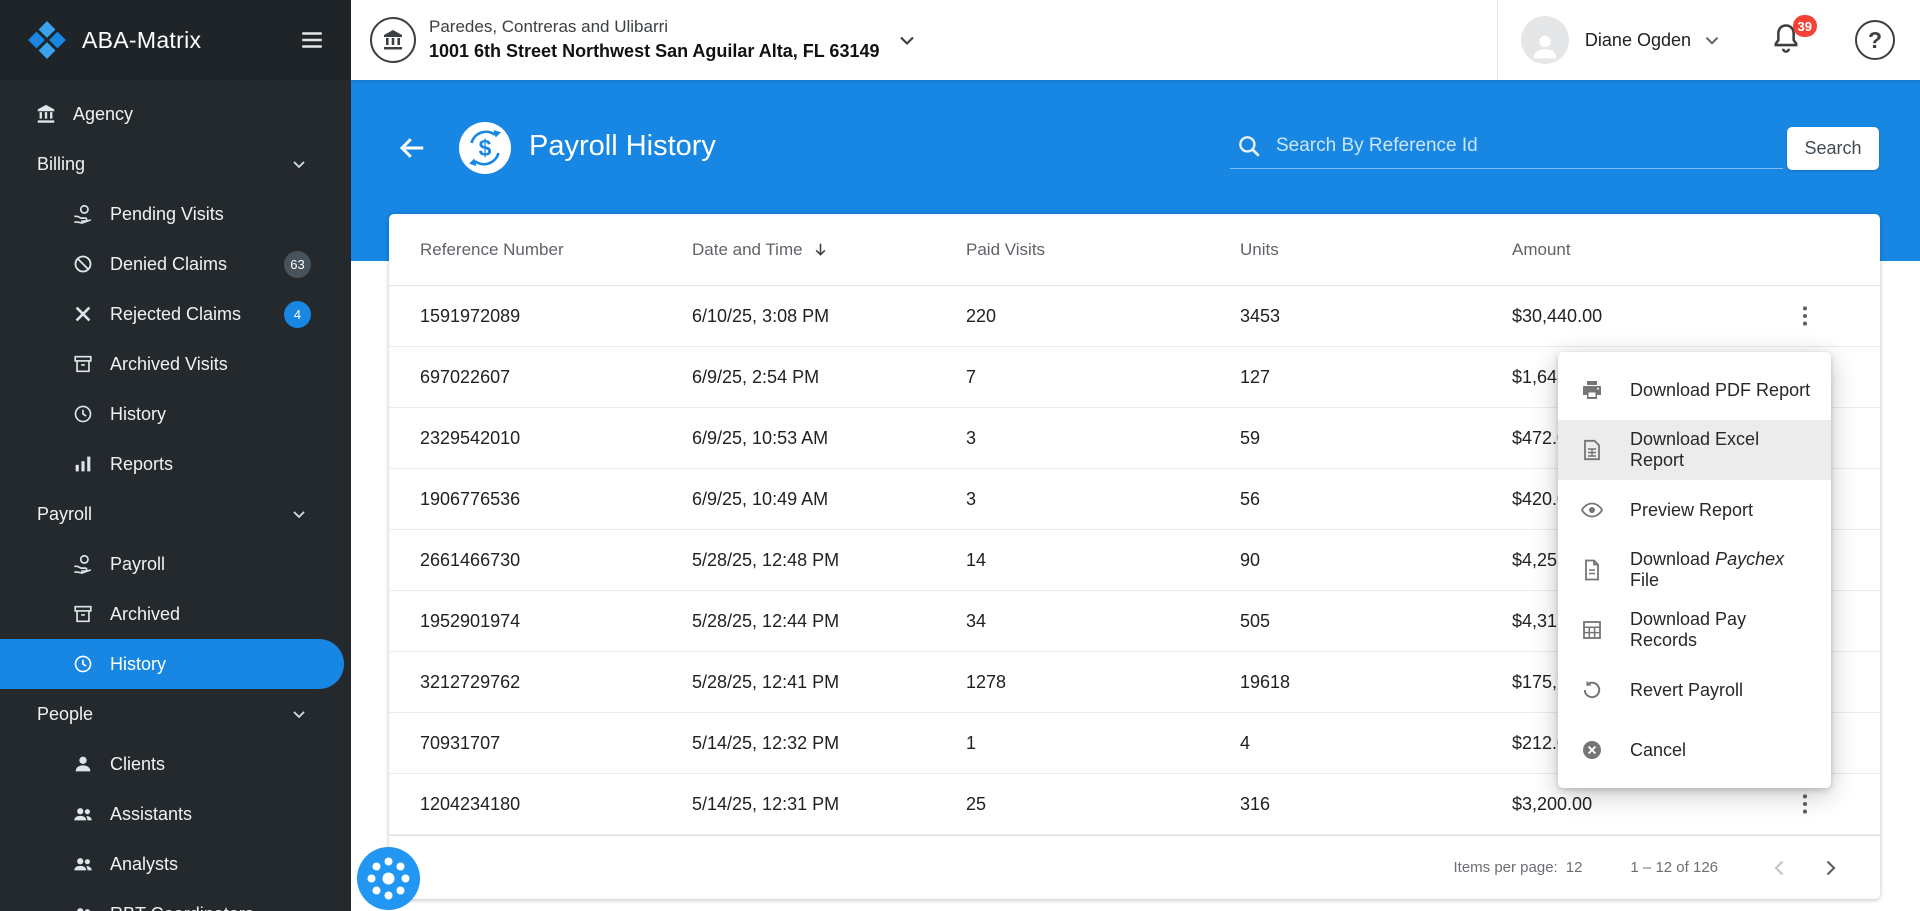 Image resolution: width=1920 pixels, height=911 pixels. What do you see at coordinates (175, 464) in the screenshot?
I see `sidebar-item-reports: Reports` at bounding box center [175, 464].